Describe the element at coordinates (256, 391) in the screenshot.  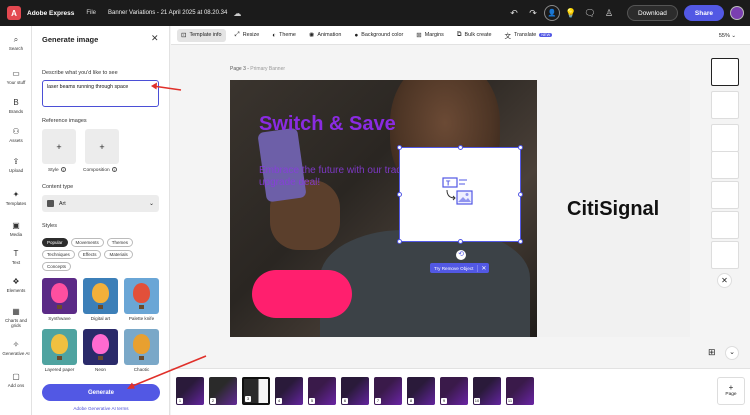
I see `page-thumbnail: 3` at that location.